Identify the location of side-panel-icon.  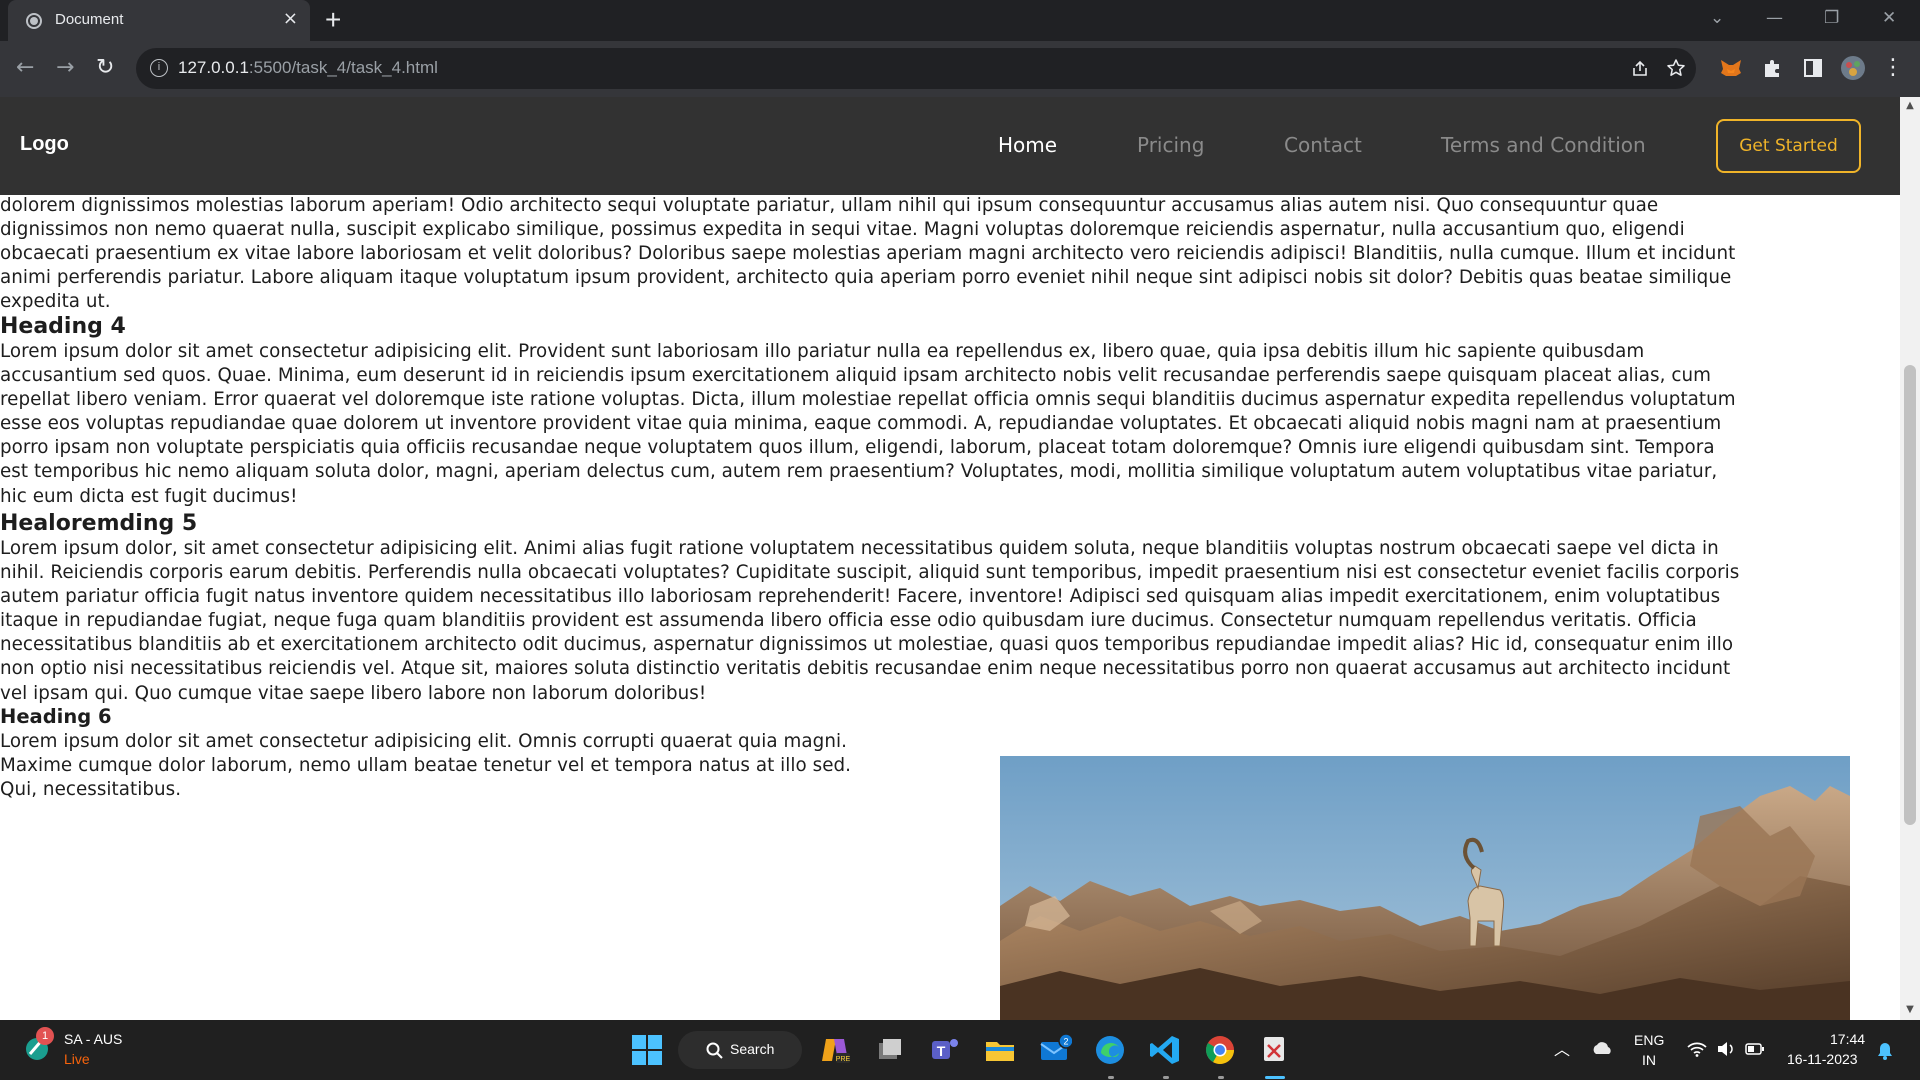
(1813, 68).